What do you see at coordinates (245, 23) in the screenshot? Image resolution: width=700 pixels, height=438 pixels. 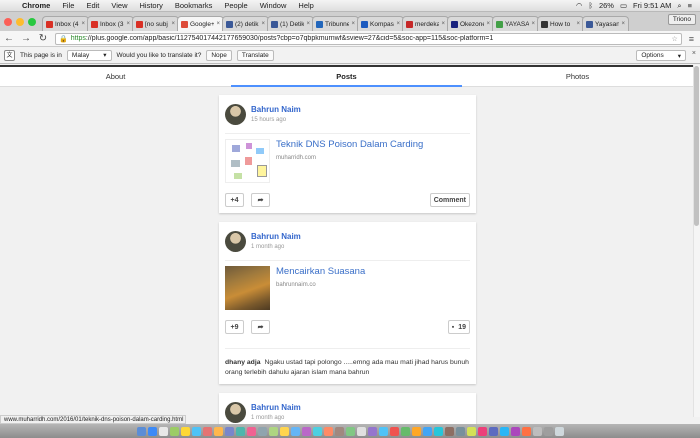 I see `browser-tab: (2) detik ×` at bounding box center [245, 23].